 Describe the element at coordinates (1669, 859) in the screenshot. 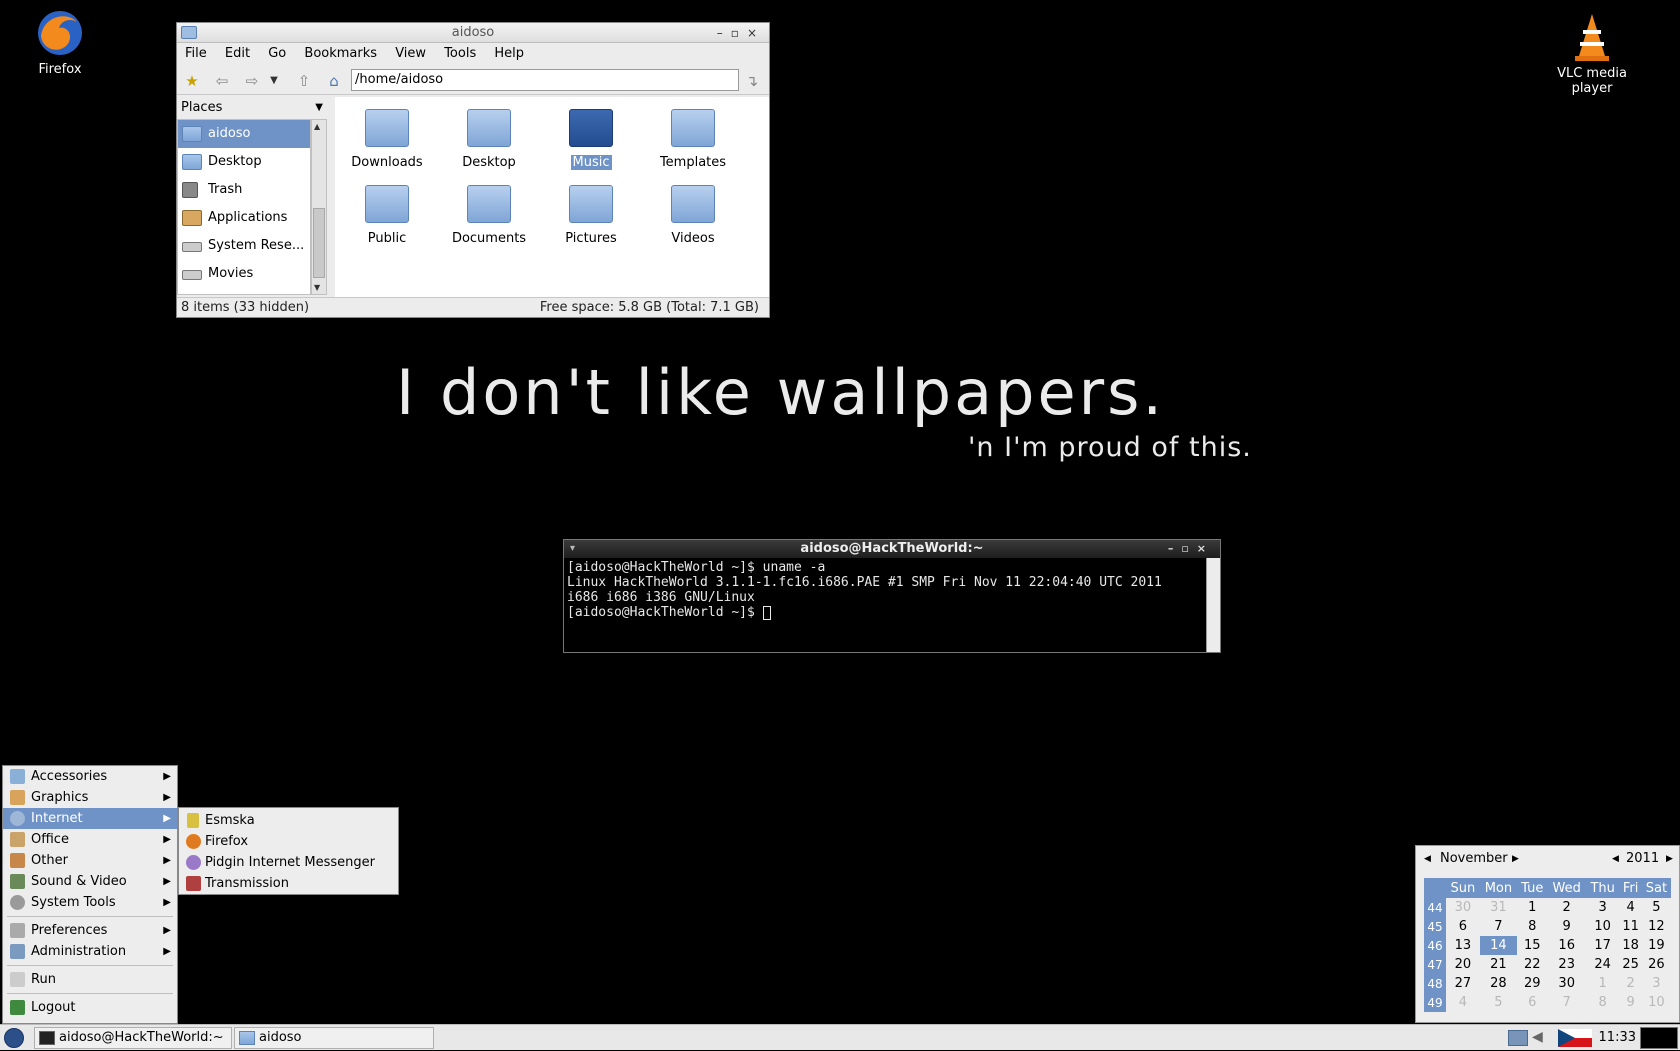

I see `next-year-icon: ▶` at that location.